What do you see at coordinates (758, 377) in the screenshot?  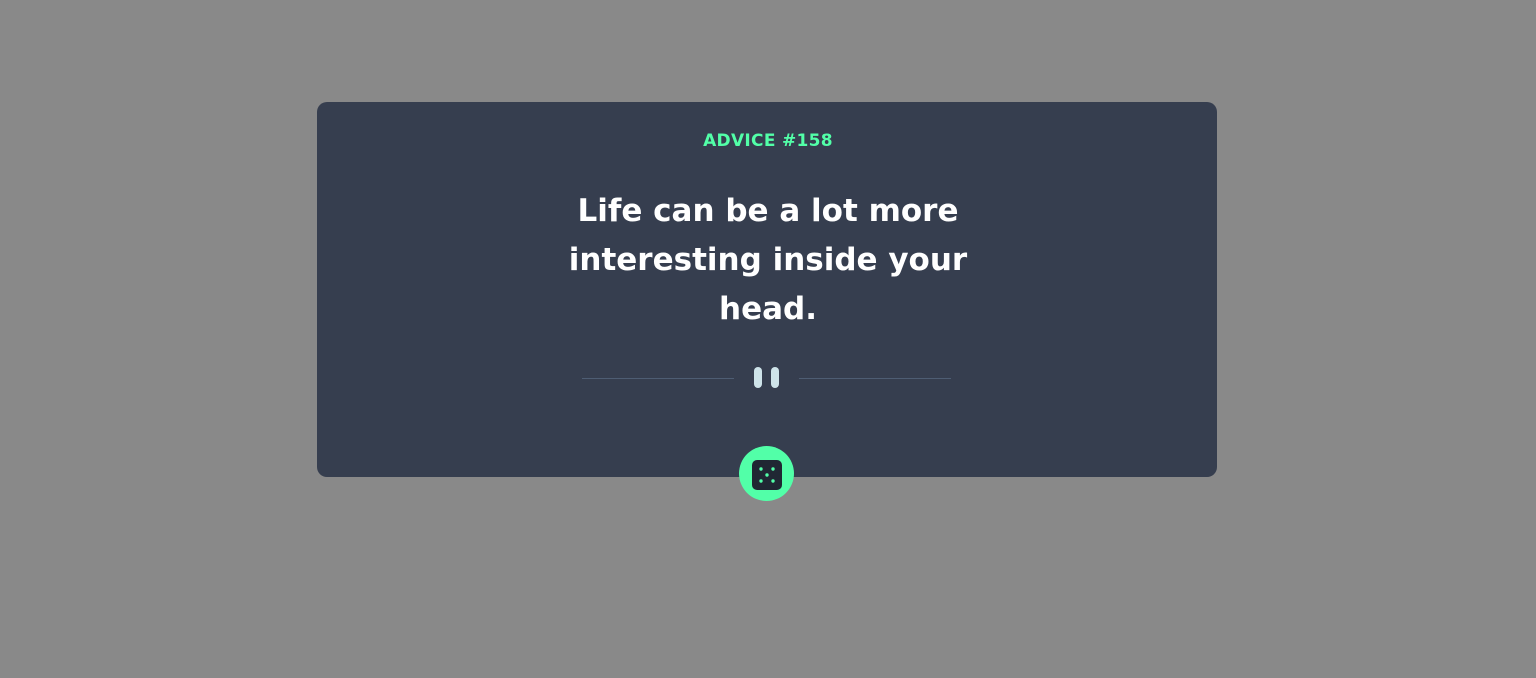 I see `pause-icon-bar-left` at bounding box center [758, 377].